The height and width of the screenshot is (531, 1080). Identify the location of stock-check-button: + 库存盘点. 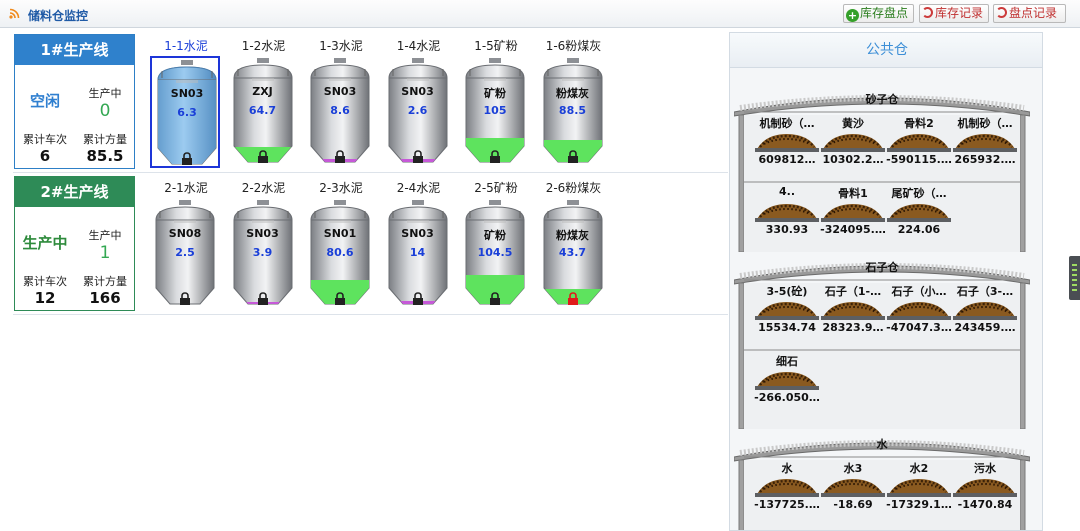
(878, 13).